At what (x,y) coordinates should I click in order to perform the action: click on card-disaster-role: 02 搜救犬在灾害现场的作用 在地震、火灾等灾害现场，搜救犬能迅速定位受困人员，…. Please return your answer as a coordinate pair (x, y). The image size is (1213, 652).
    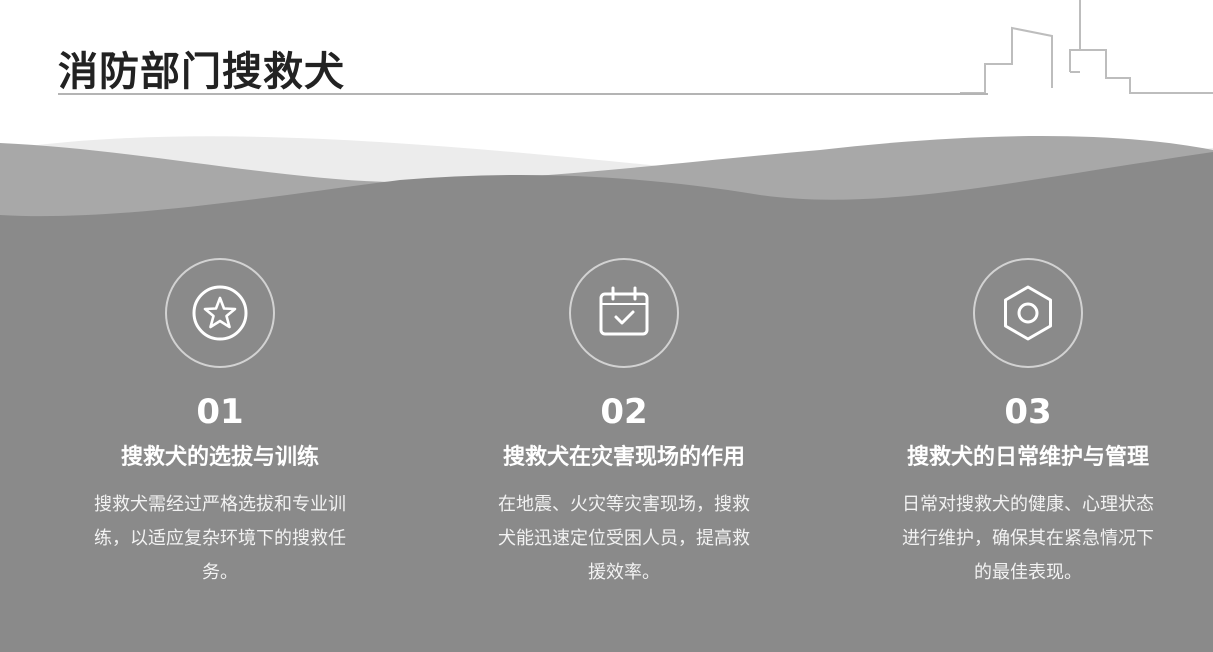
    Looking at the image, I should click on (624, 424).